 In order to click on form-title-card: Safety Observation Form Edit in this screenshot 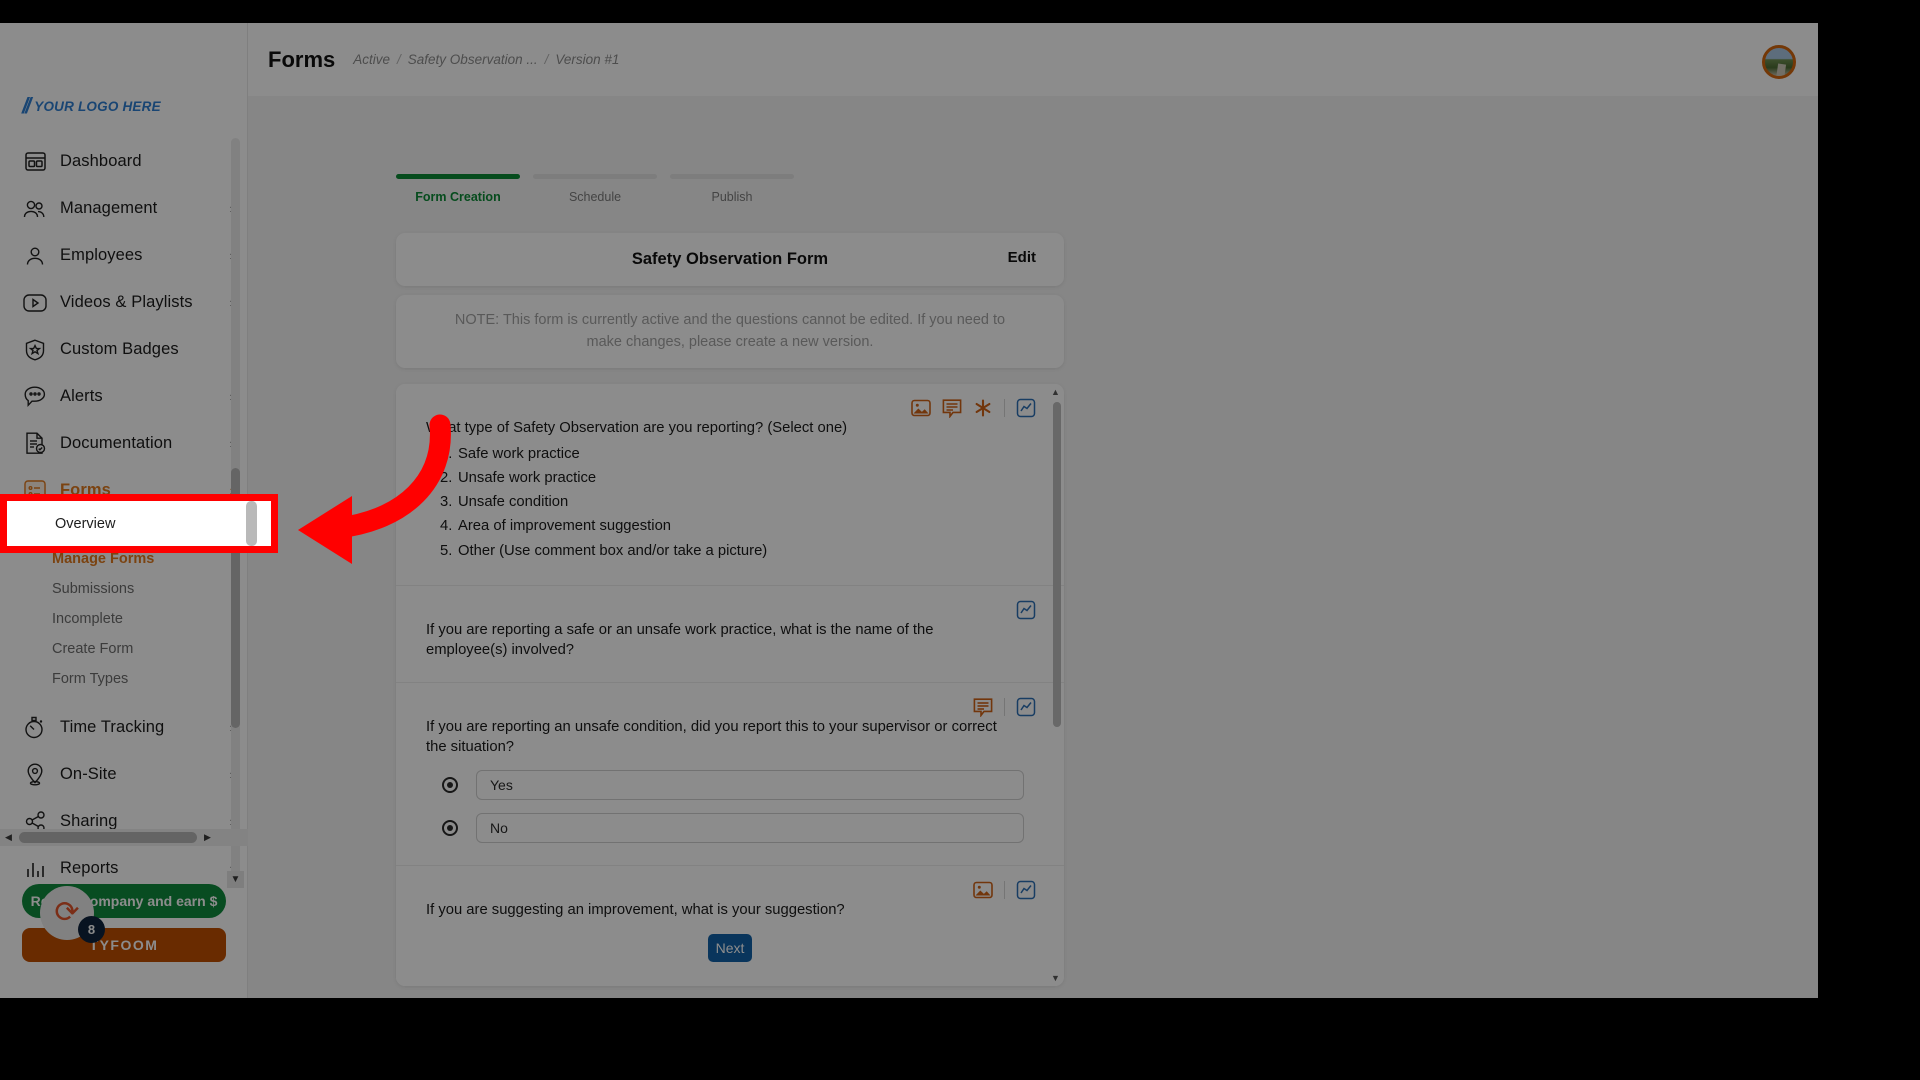, I will do `click(730, 259)`.